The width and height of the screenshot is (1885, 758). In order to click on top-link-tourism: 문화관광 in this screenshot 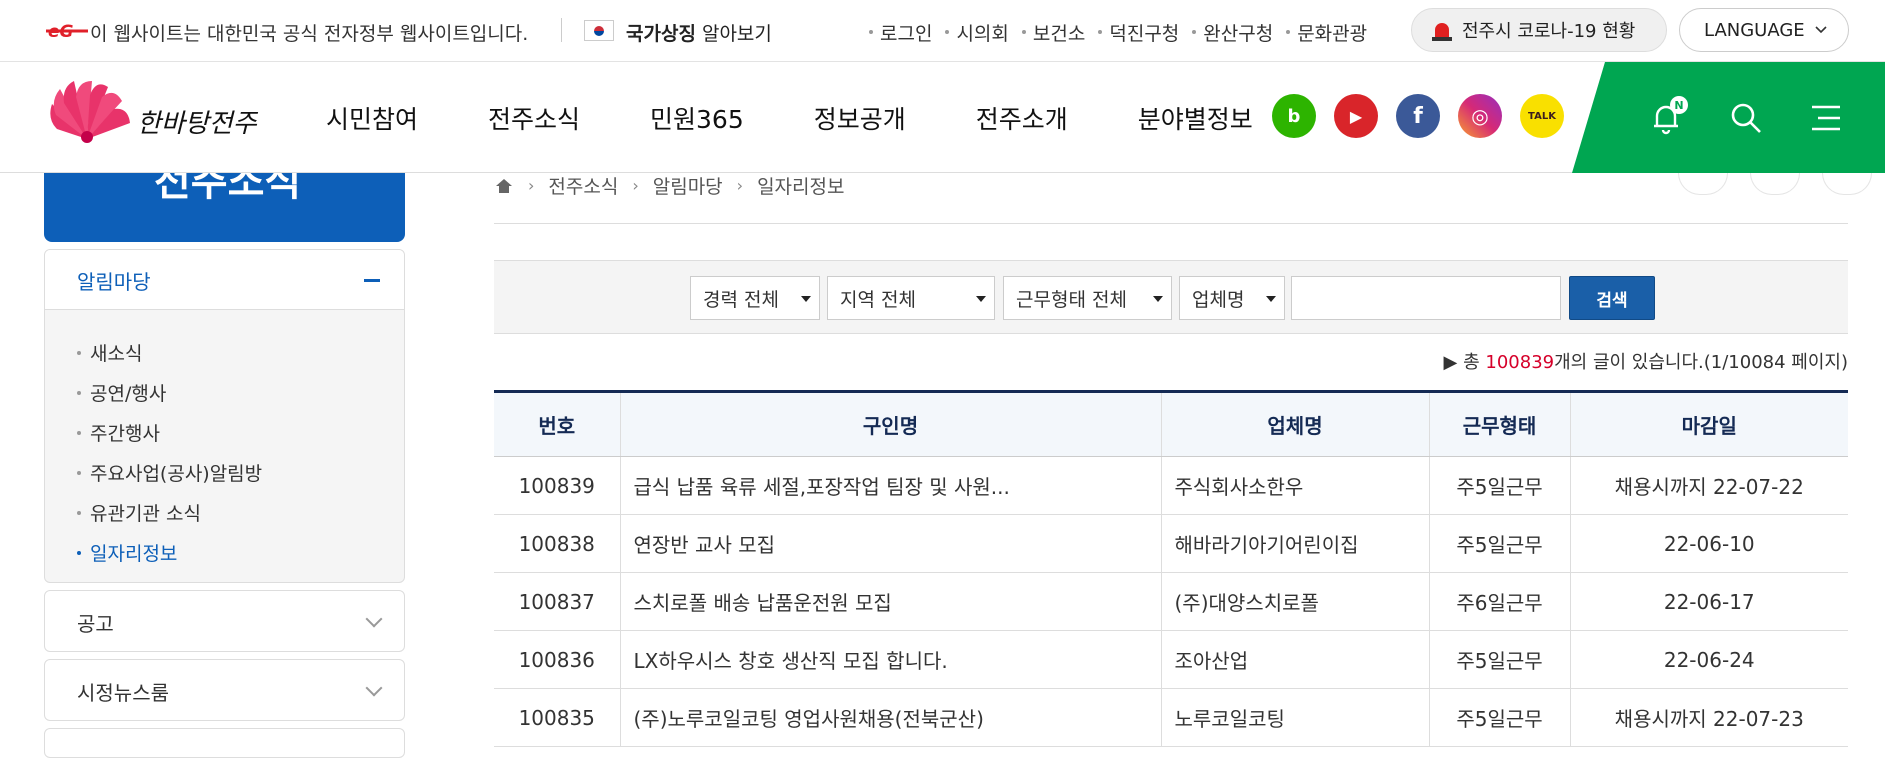, I will do `click(1332, 32)`.